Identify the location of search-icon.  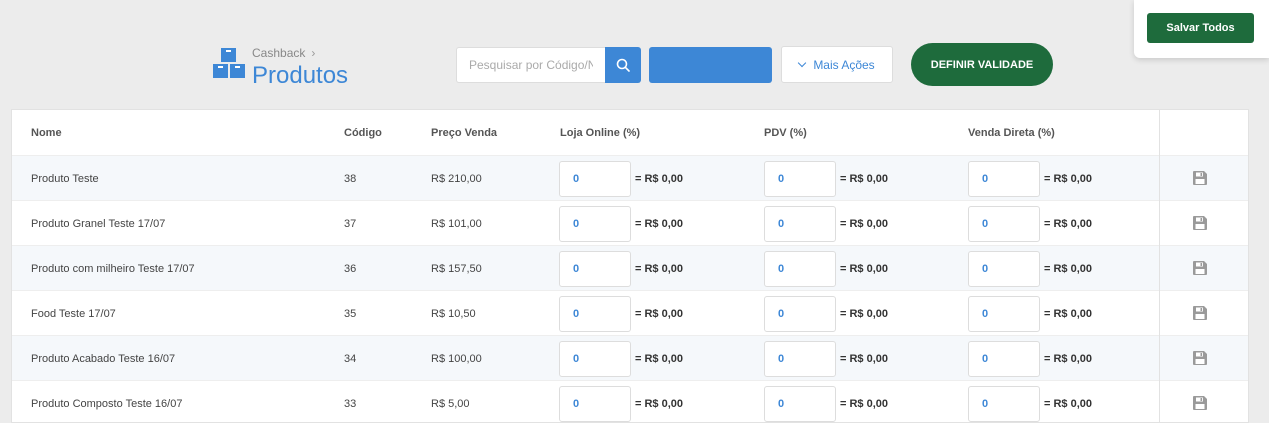
(623, 65).